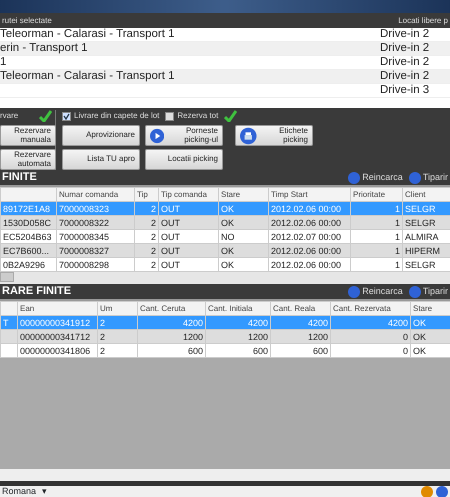 The height and width of the screenshot is (497, 450). I want to click on toolbar-label: rvare, so click(9, 116).